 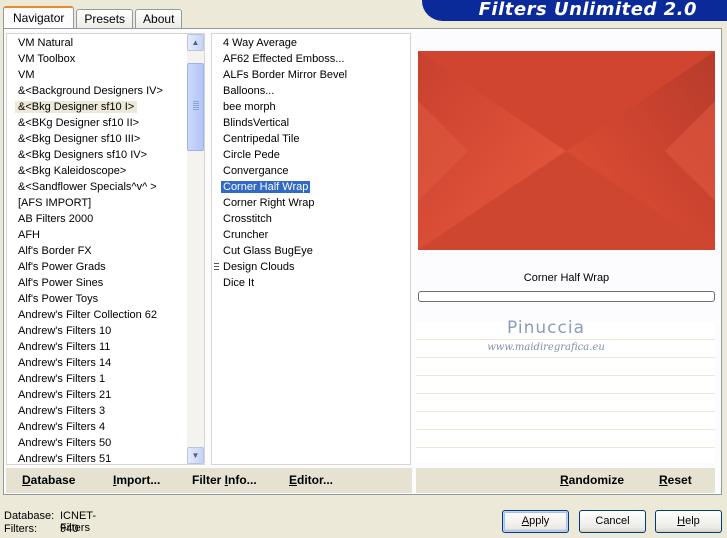 What do you see at coordinates (307, 171) in the screenshot?
I see `filter-item: Convergance` at bounding box center [307, 171].